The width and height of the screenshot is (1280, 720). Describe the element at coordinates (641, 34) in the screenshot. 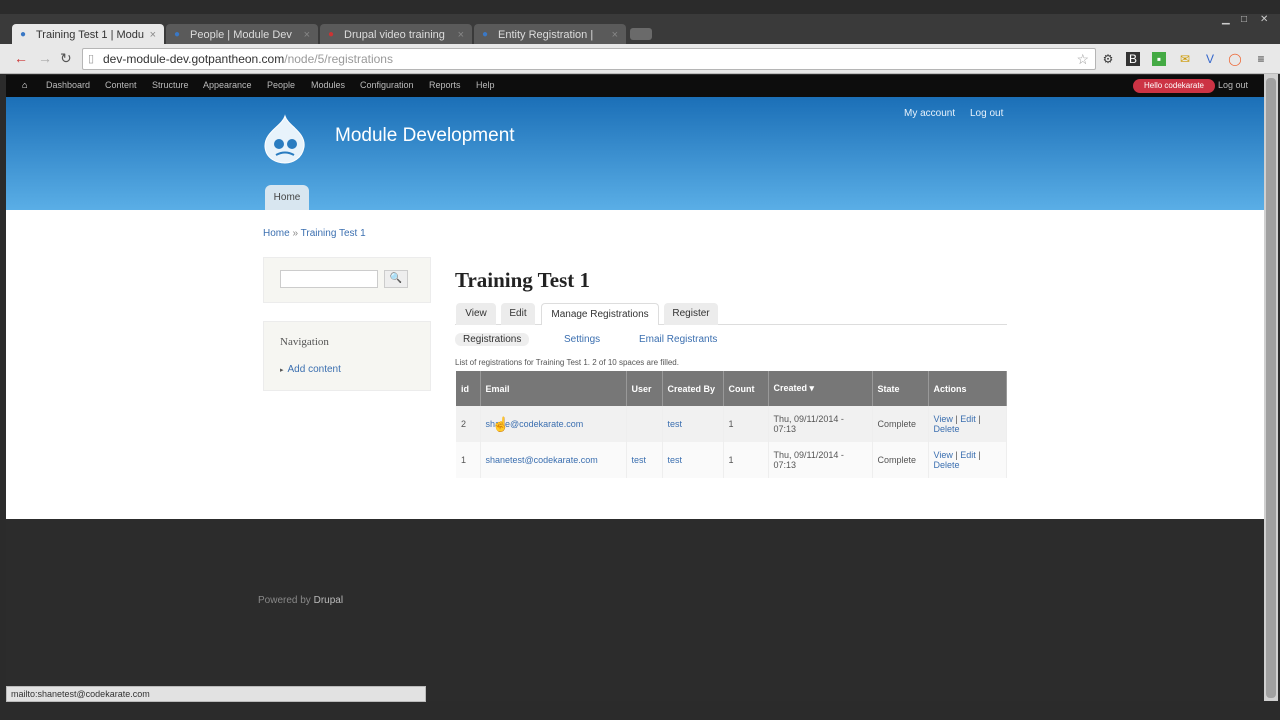

I see `new-tab-button` at that location.